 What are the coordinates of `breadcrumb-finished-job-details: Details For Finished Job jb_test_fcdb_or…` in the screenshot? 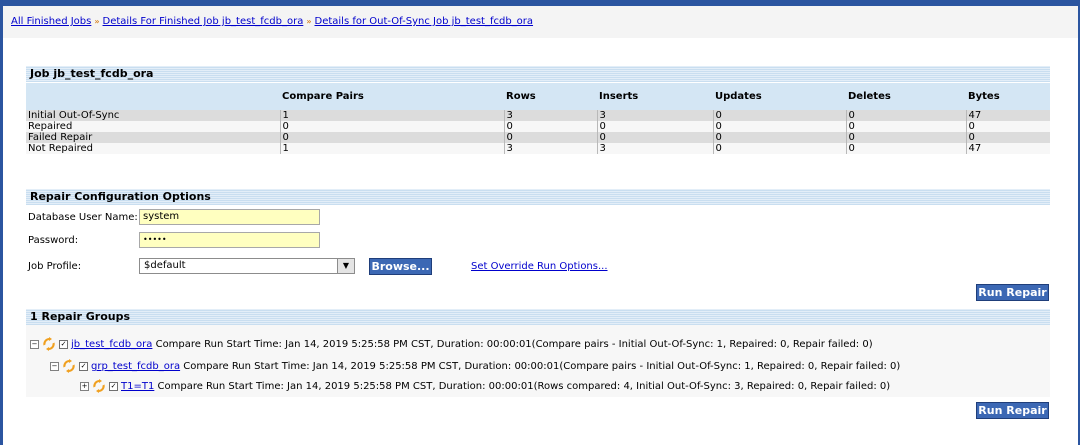 It's located at (203, 21).